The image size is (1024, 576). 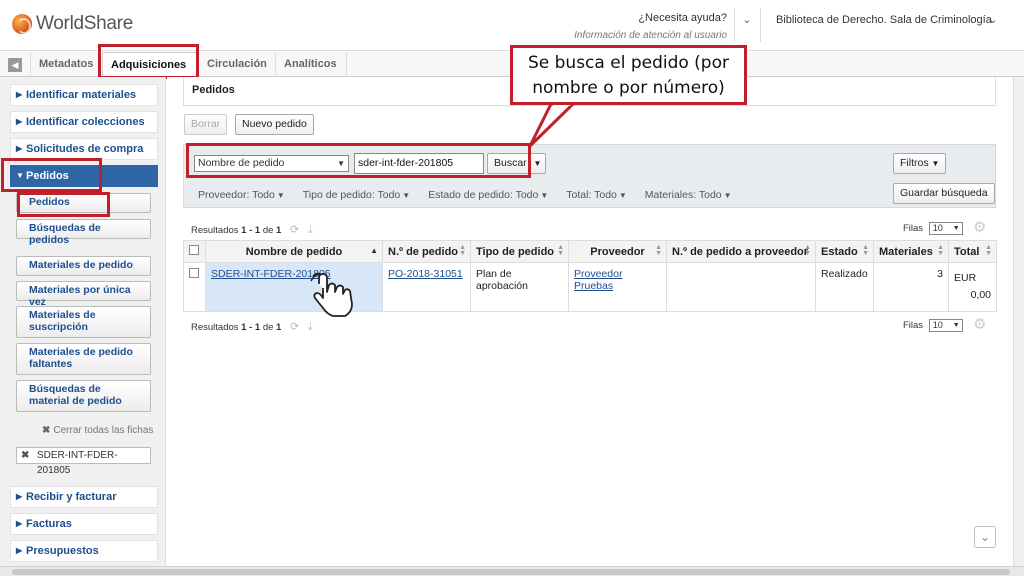 I want to click on currency: EUR, so click(x=965, y=278).